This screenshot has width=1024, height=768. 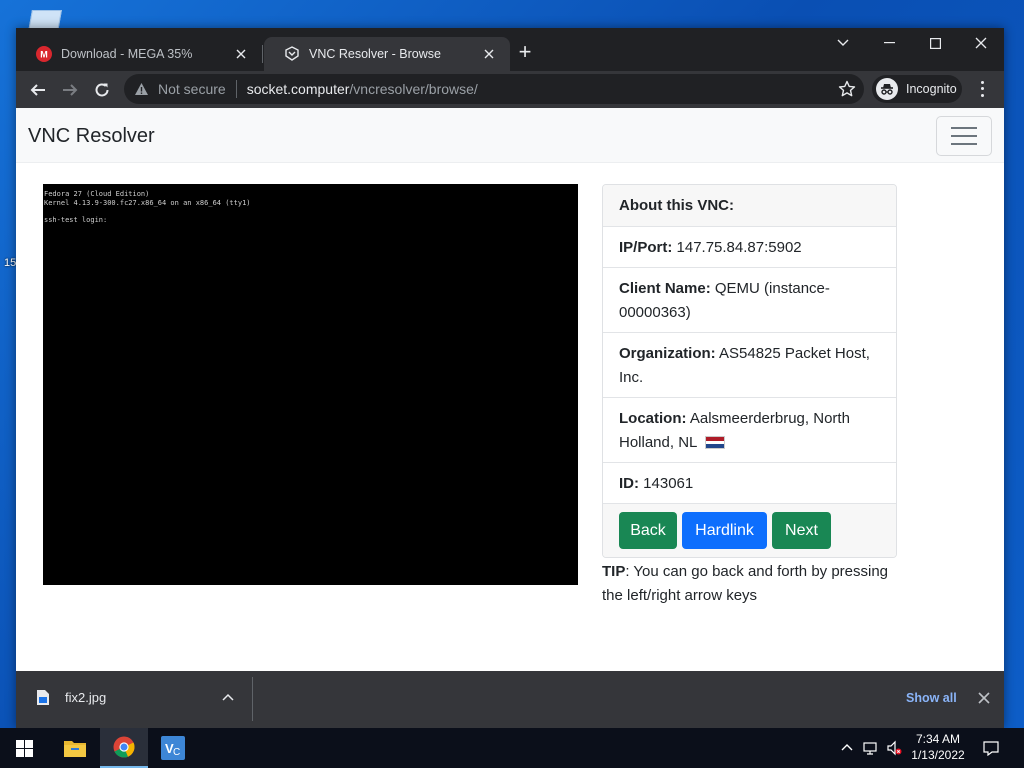 What do you see at coordinates (739, 247) in the screenshot?
I see `ip-port-value: 147.75.84.87:5902` at bounding box center [739, 247].